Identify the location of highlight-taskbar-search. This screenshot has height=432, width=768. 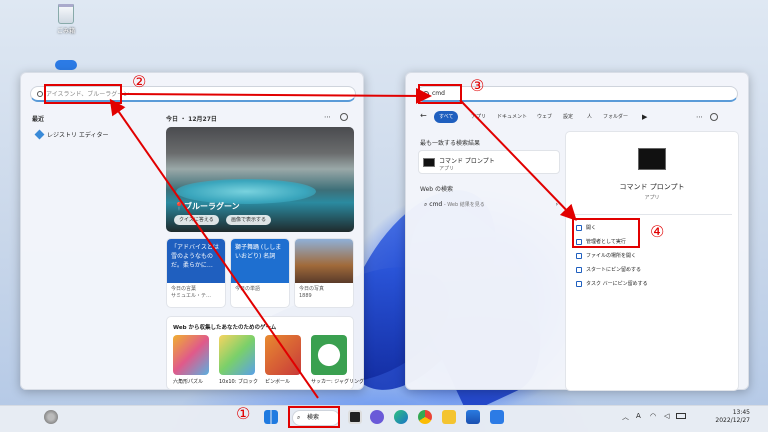
(314, 417).